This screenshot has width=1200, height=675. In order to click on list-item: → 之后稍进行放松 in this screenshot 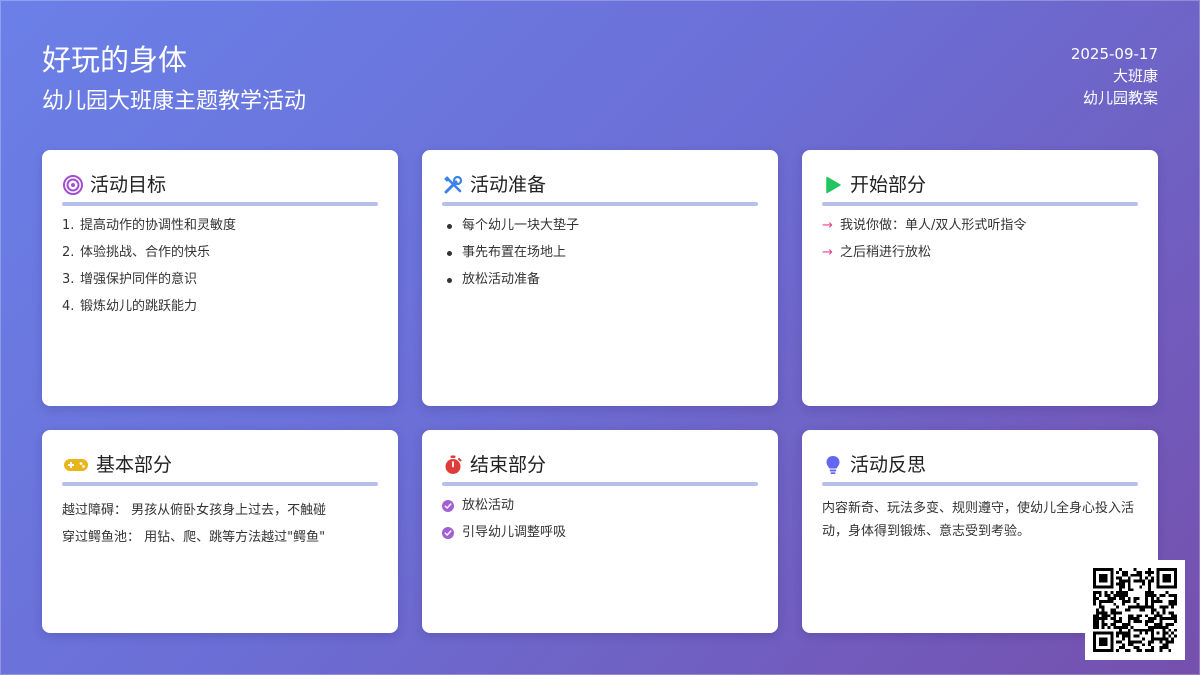, I will do `click(980, 253)`.